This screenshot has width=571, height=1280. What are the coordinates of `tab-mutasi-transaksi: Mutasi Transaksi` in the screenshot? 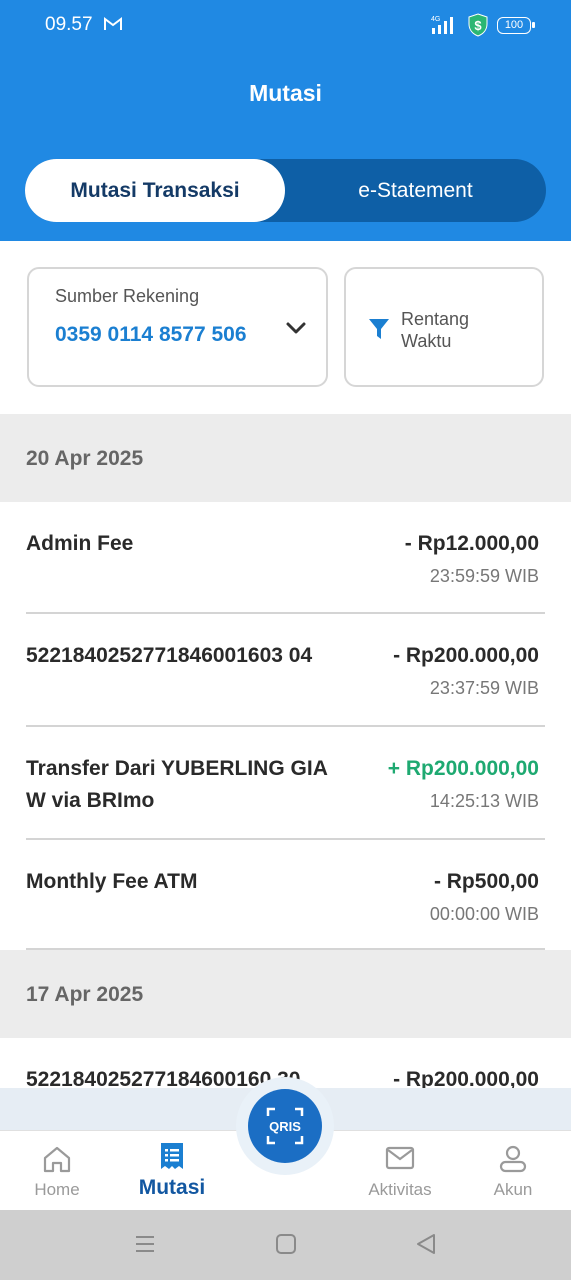 It's located at (155, 190).